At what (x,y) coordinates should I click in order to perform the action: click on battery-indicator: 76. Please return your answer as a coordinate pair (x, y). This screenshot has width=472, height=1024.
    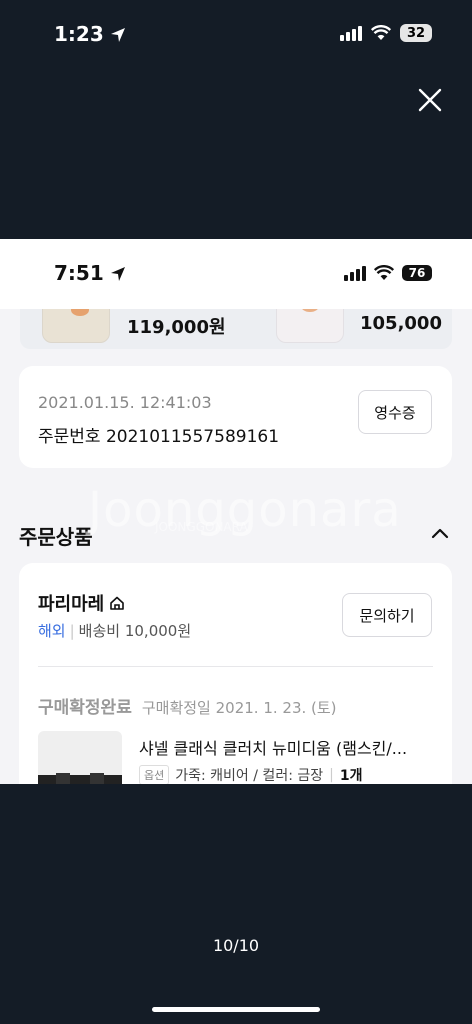
    Looking at the image, I should click on (417, 273).